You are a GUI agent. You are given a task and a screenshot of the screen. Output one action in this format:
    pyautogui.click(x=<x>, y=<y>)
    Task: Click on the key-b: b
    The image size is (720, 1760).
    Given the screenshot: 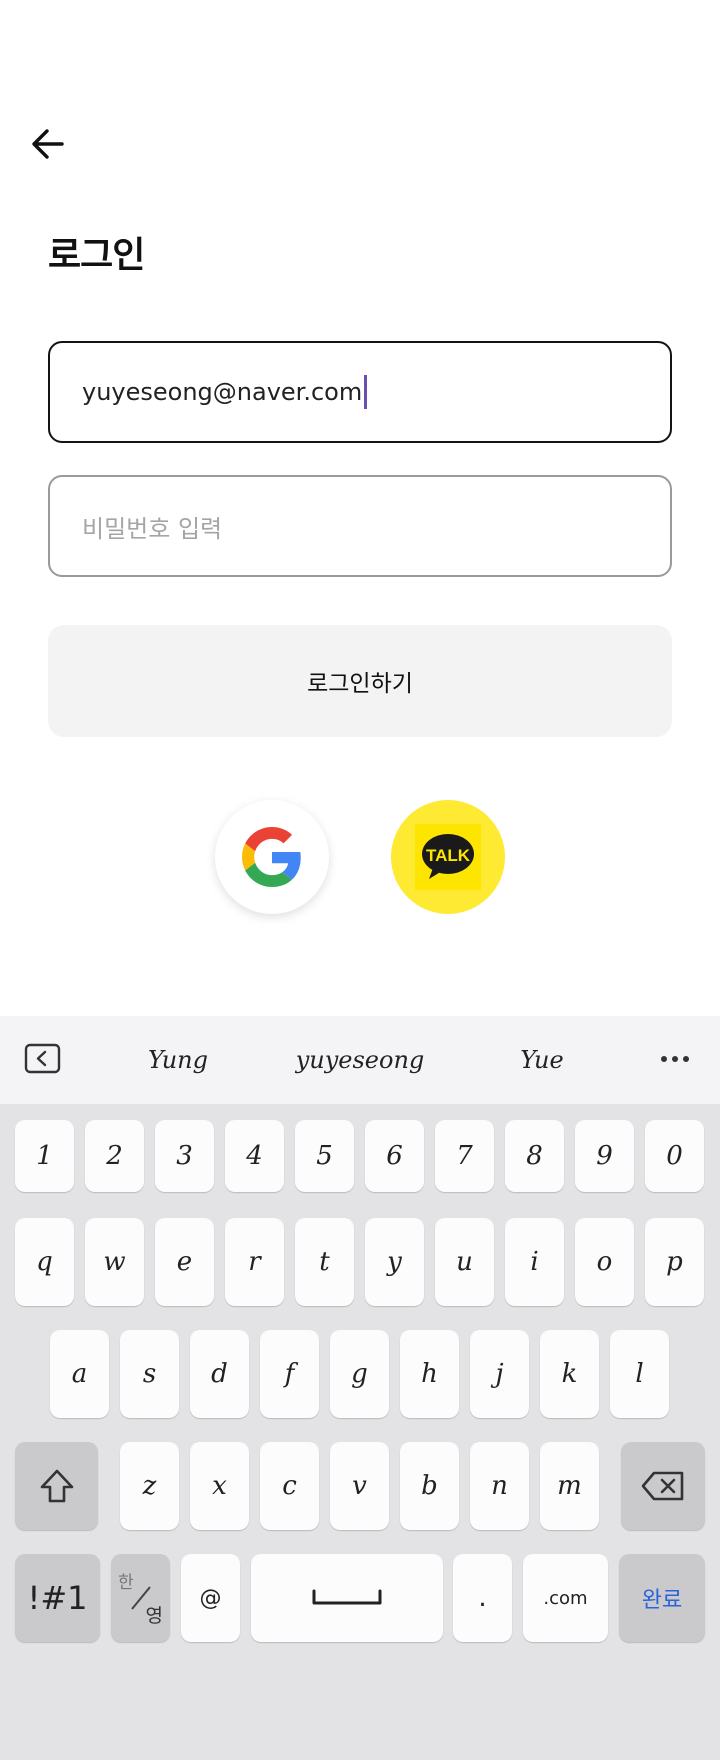 What is the action you would take?
    pyautogui.click(x=429, y=1486)
    